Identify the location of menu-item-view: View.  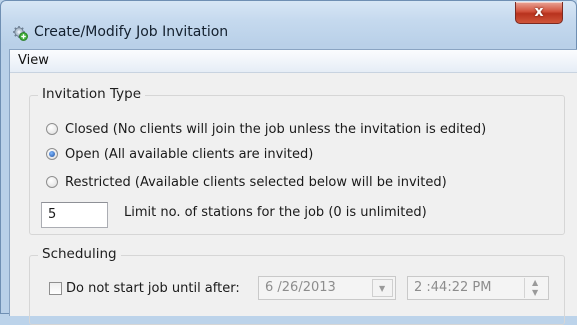
(33, 60).